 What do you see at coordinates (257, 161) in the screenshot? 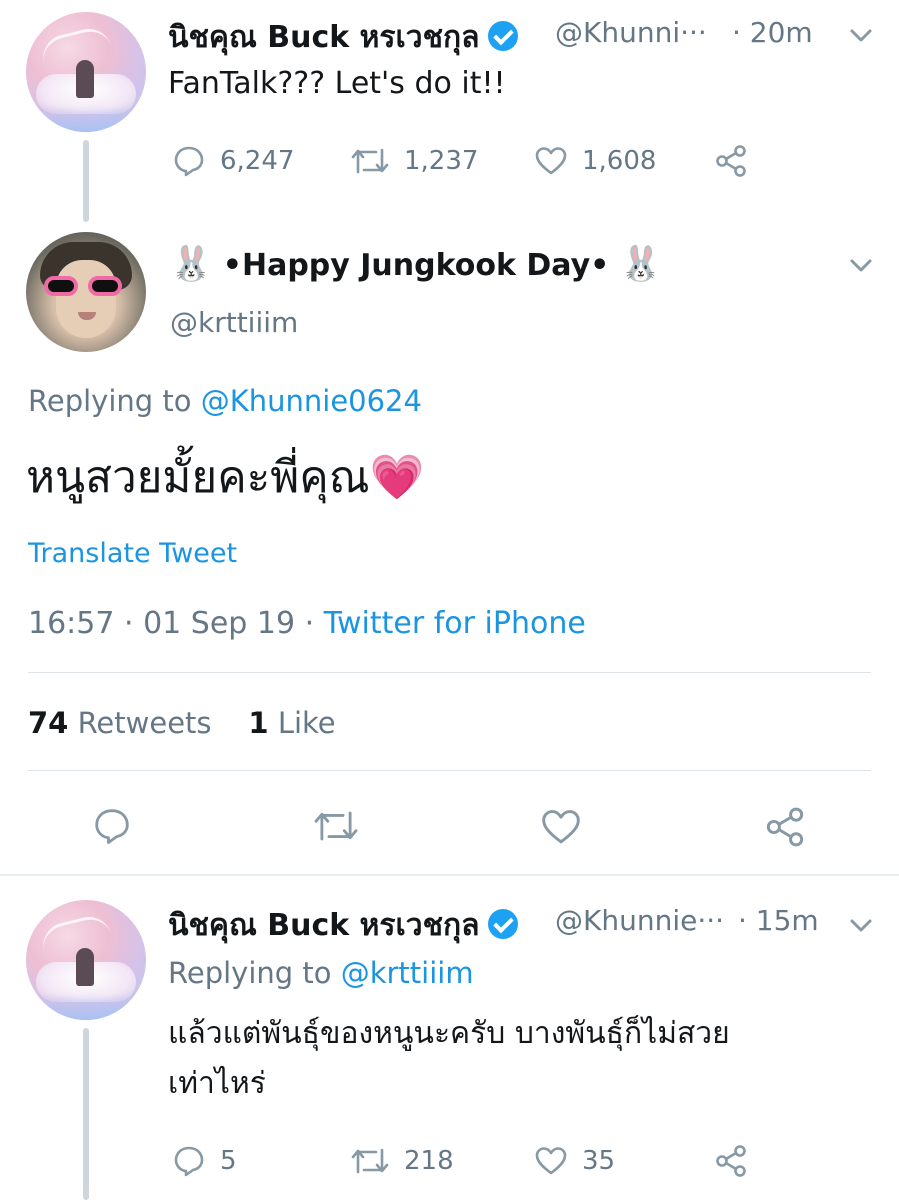
I see `tweet1-reply-count: 6,247` at bounding box center [257, 161].